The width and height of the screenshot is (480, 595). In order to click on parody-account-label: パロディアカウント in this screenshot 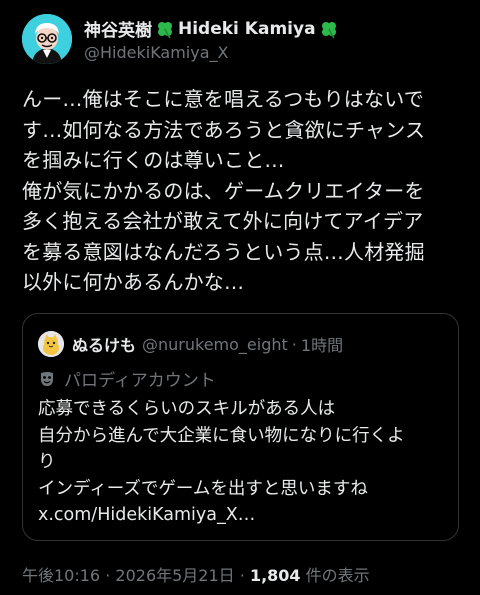, I will do `click(140, 381)`.